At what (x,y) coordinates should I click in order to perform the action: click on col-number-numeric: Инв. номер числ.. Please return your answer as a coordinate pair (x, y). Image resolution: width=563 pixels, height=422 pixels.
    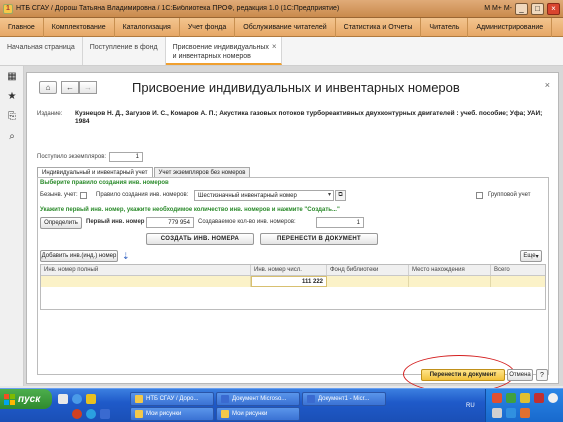
    Looking at the image, I should click on (289, 270).